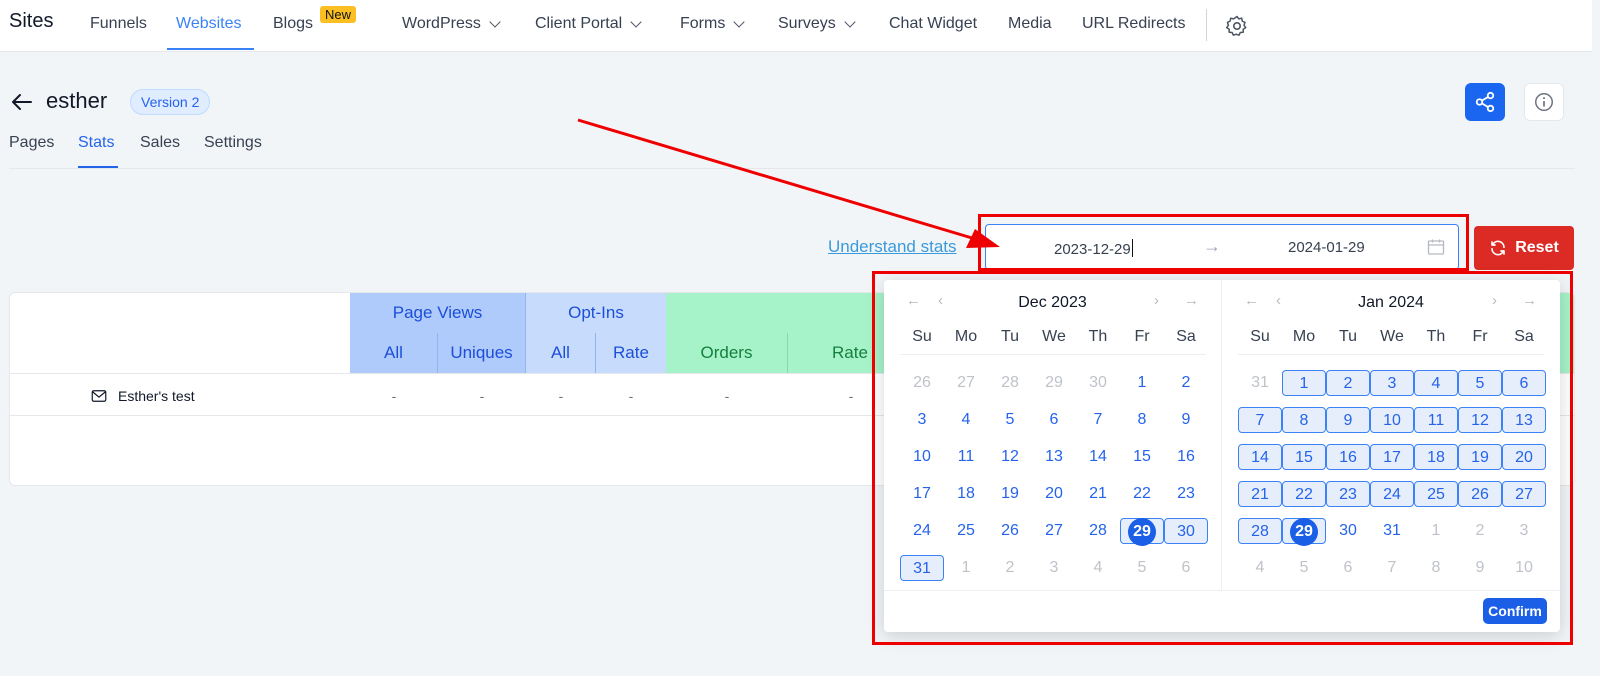  I want to click on col-views-uniques: Uniques, so click(482, 353).